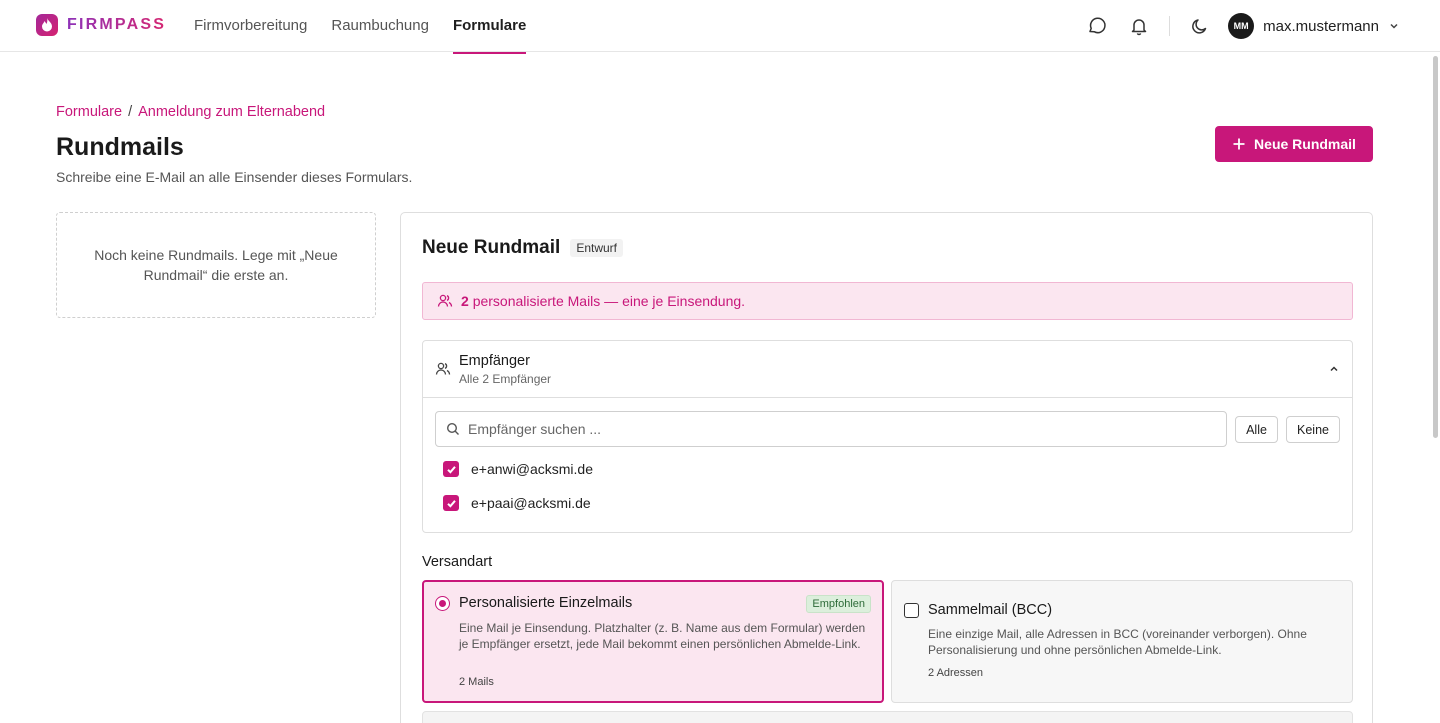 Image resolution: width=1440 pixels, height=723 pixels. Describe the element at coordinates (1321, 26) in the screenshot. I see `username: max.mustermann` at that location.